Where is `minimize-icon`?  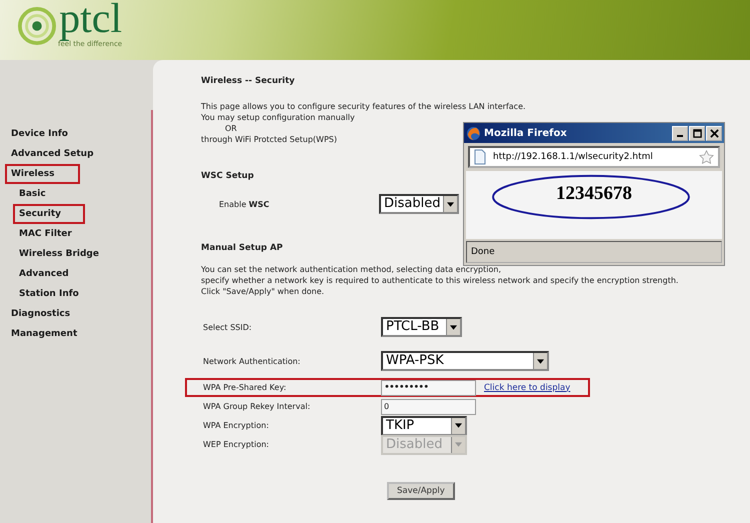 minimize-icon is located at coordinates (680, 135).